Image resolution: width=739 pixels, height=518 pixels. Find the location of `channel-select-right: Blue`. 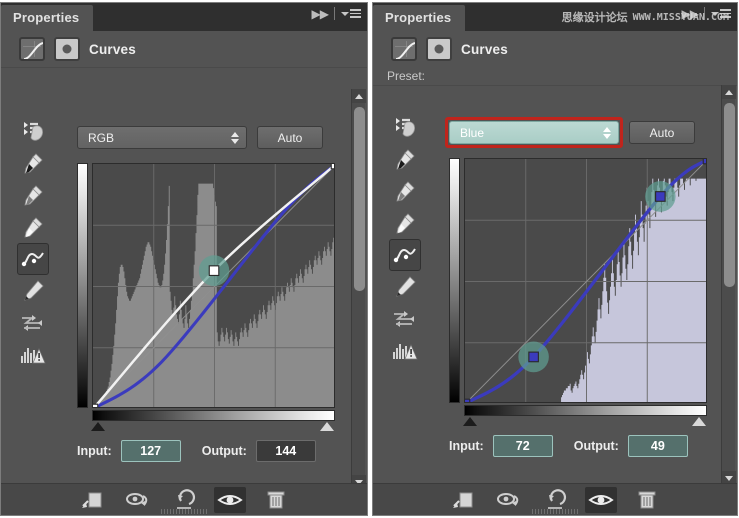

channel-select-right: Blue is located at coordinates (534, 132).